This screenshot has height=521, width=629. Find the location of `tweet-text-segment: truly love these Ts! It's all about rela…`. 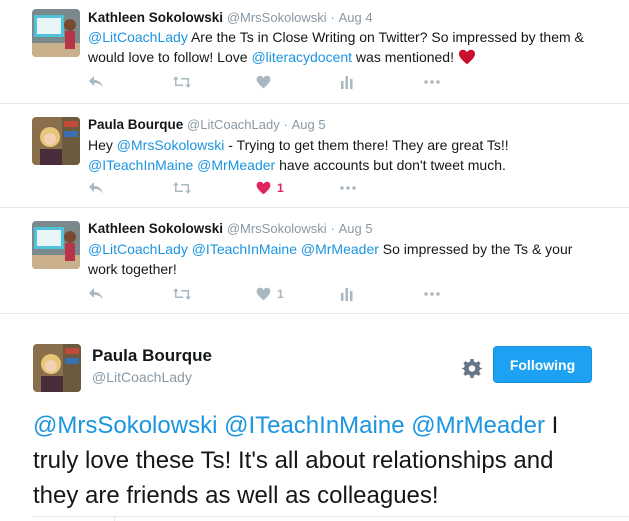

tweet-text-segment: truly love these Ts! It's all about rela… is located at coordinates (293, 460).